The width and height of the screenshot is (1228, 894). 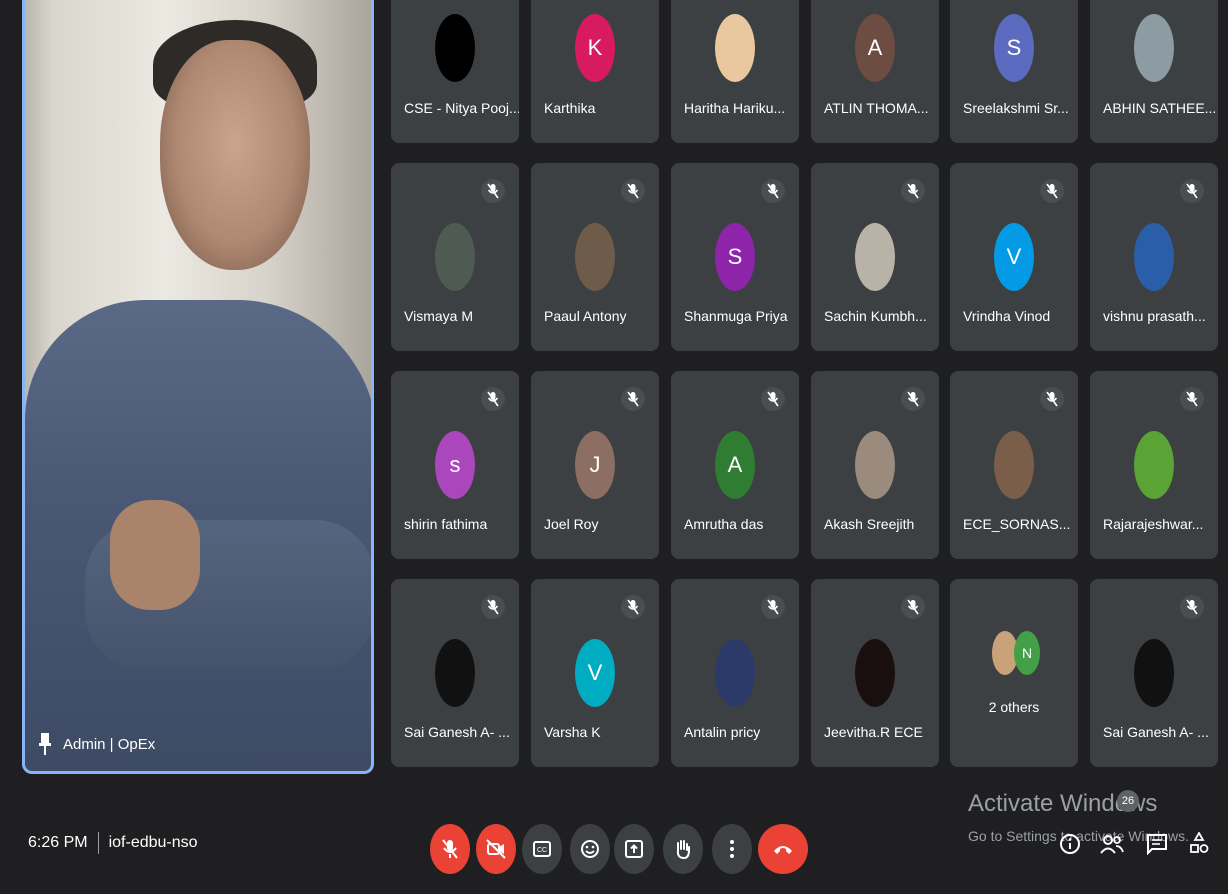 I want to click on person-hand, so click(x=155, y=555).